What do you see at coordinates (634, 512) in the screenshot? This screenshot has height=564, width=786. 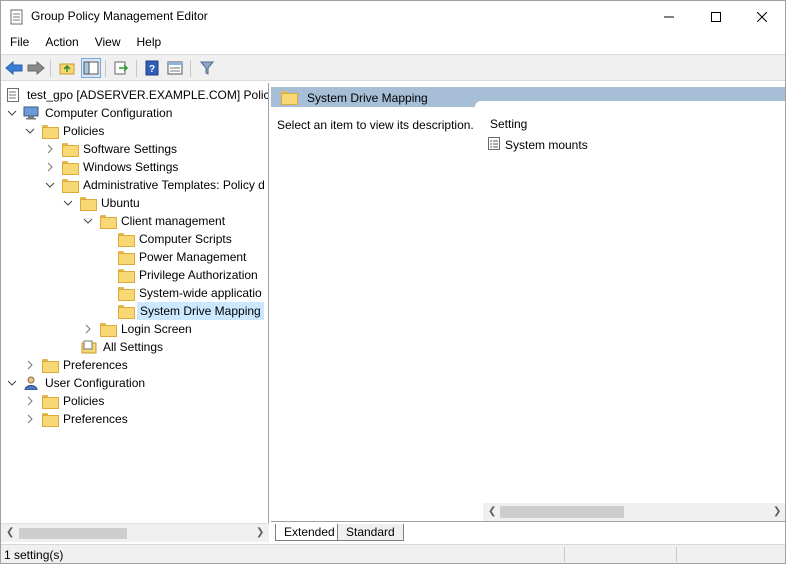 I see `details-horizontal-scrollbar: ❮ ❯` at bounding box center [634, 512].